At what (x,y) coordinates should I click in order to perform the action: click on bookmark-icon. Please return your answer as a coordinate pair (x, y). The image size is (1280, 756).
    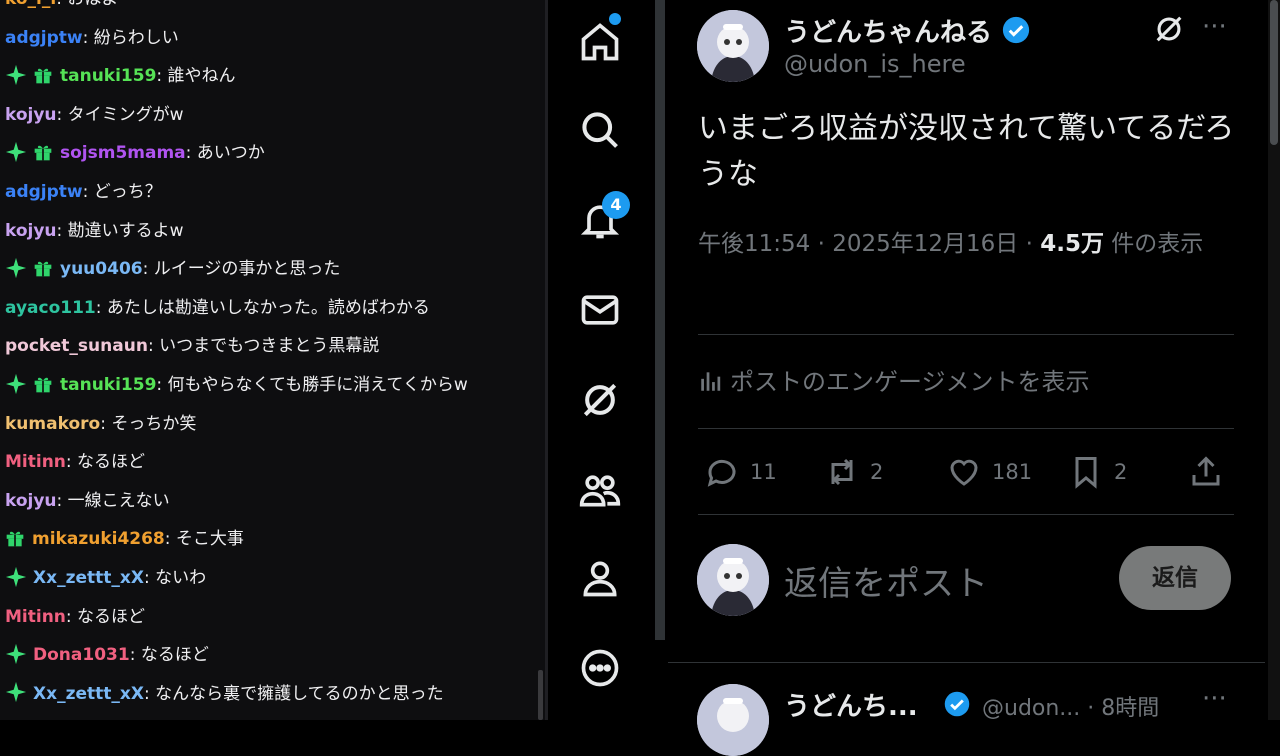
    Looking at the image, I should click on (1086, 473).